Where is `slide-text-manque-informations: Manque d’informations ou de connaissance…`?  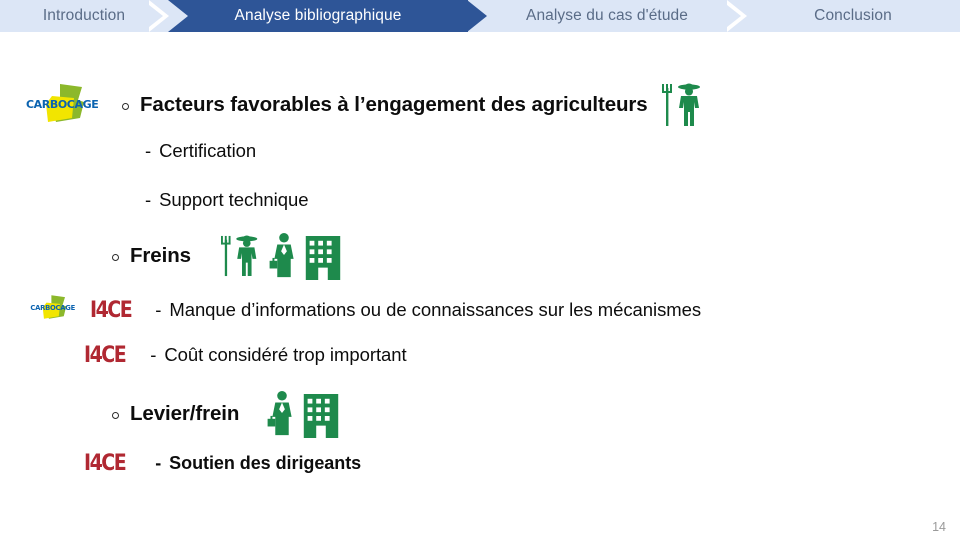 slide-text-manque-informations: Manque d’informations ou de connaissance… is located at coordinates (435, 309).